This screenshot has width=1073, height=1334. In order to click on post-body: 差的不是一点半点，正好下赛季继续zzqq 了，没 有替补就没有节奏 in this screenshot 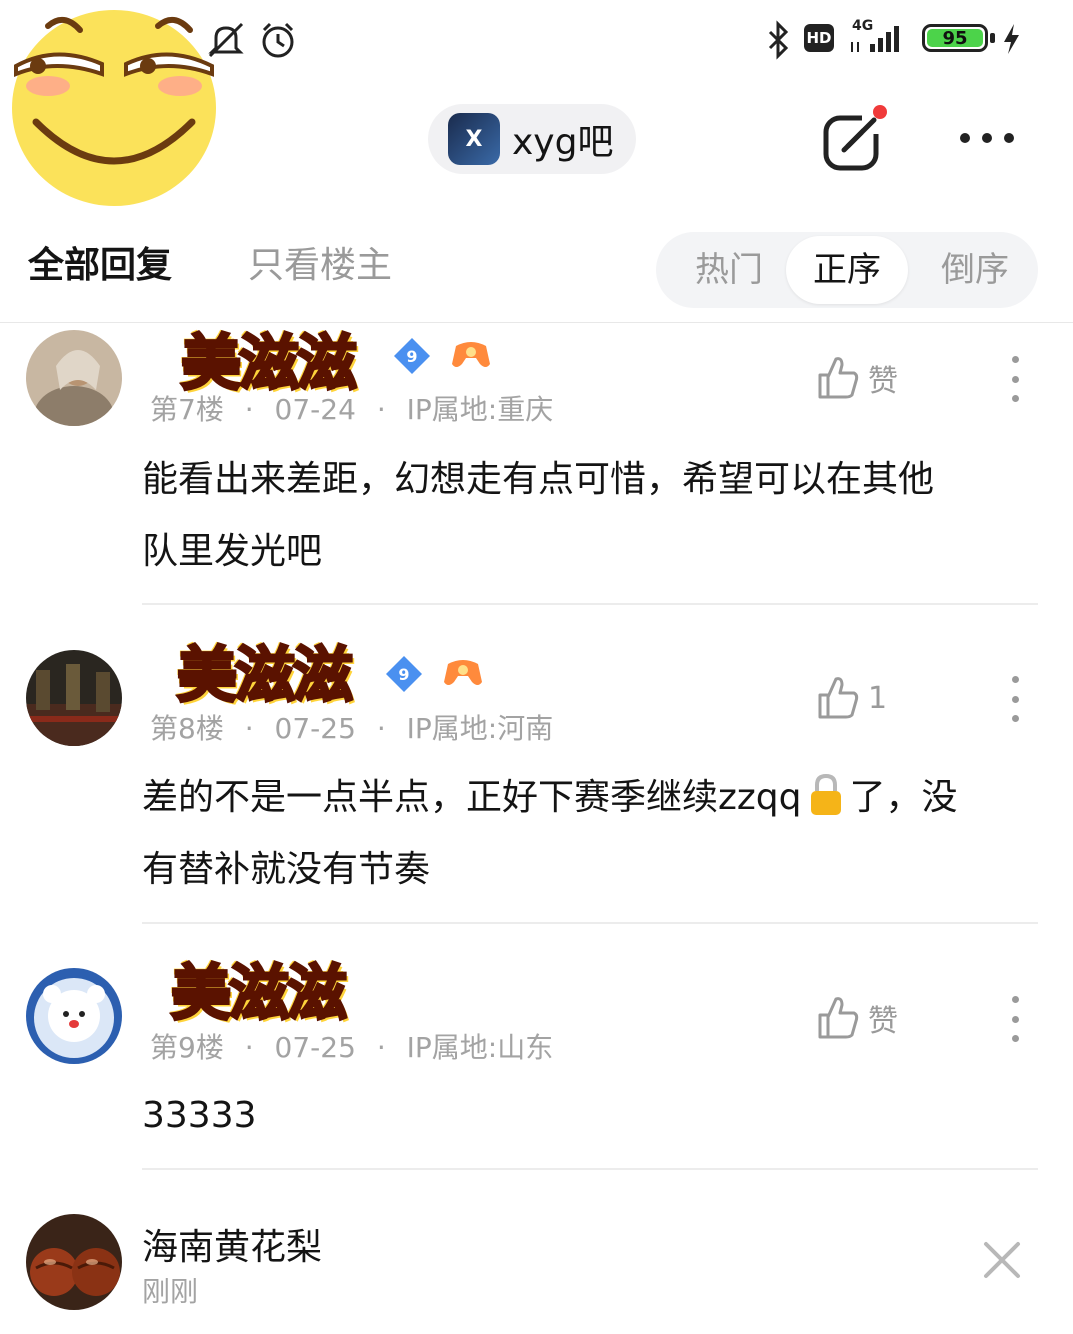, I will do `click(592, 834)`.